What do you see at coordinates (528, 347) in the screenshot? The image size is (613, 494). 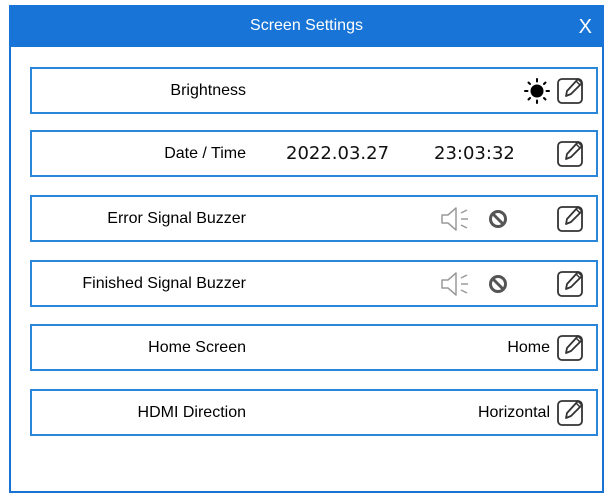 I see `home-screen-value: Home` at bounding box center [528, 347].